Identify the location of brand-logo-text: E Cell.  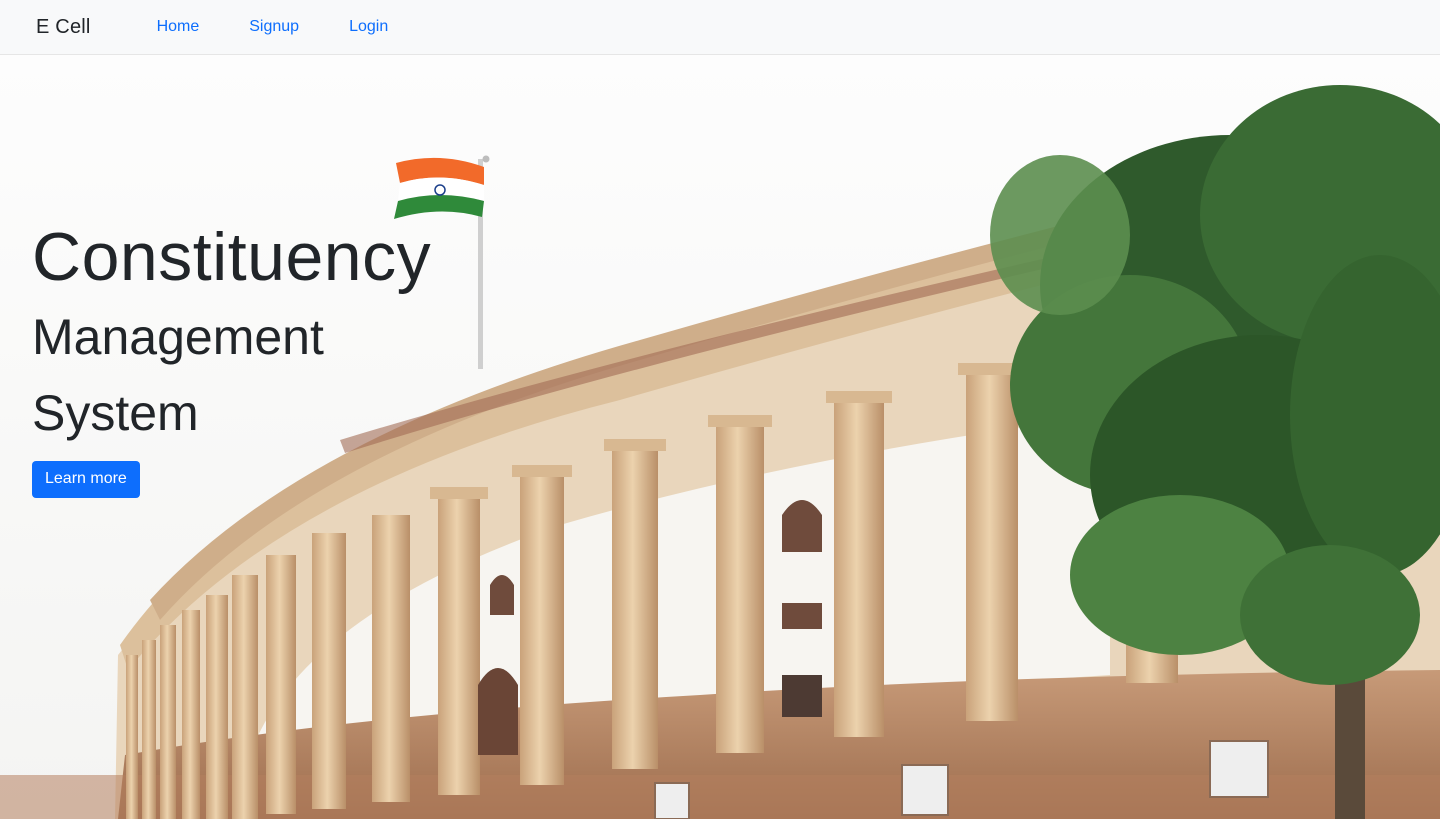
(63, 27).